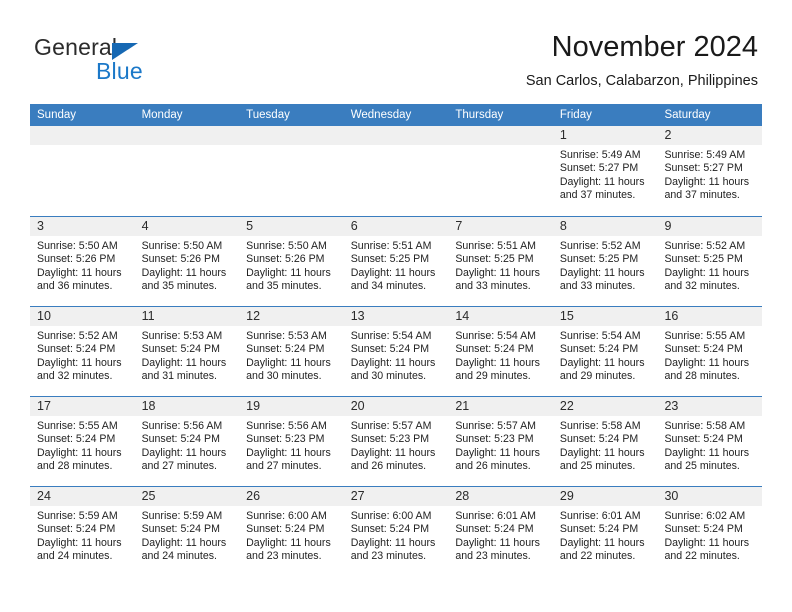 Image resolution: width=792 pixels, height=612 pixels. Describe the element at coordinates (393, 279) in the screenshot. I see `daylight-text: Daylight: 11 hours and 34 minutes.` at that location.